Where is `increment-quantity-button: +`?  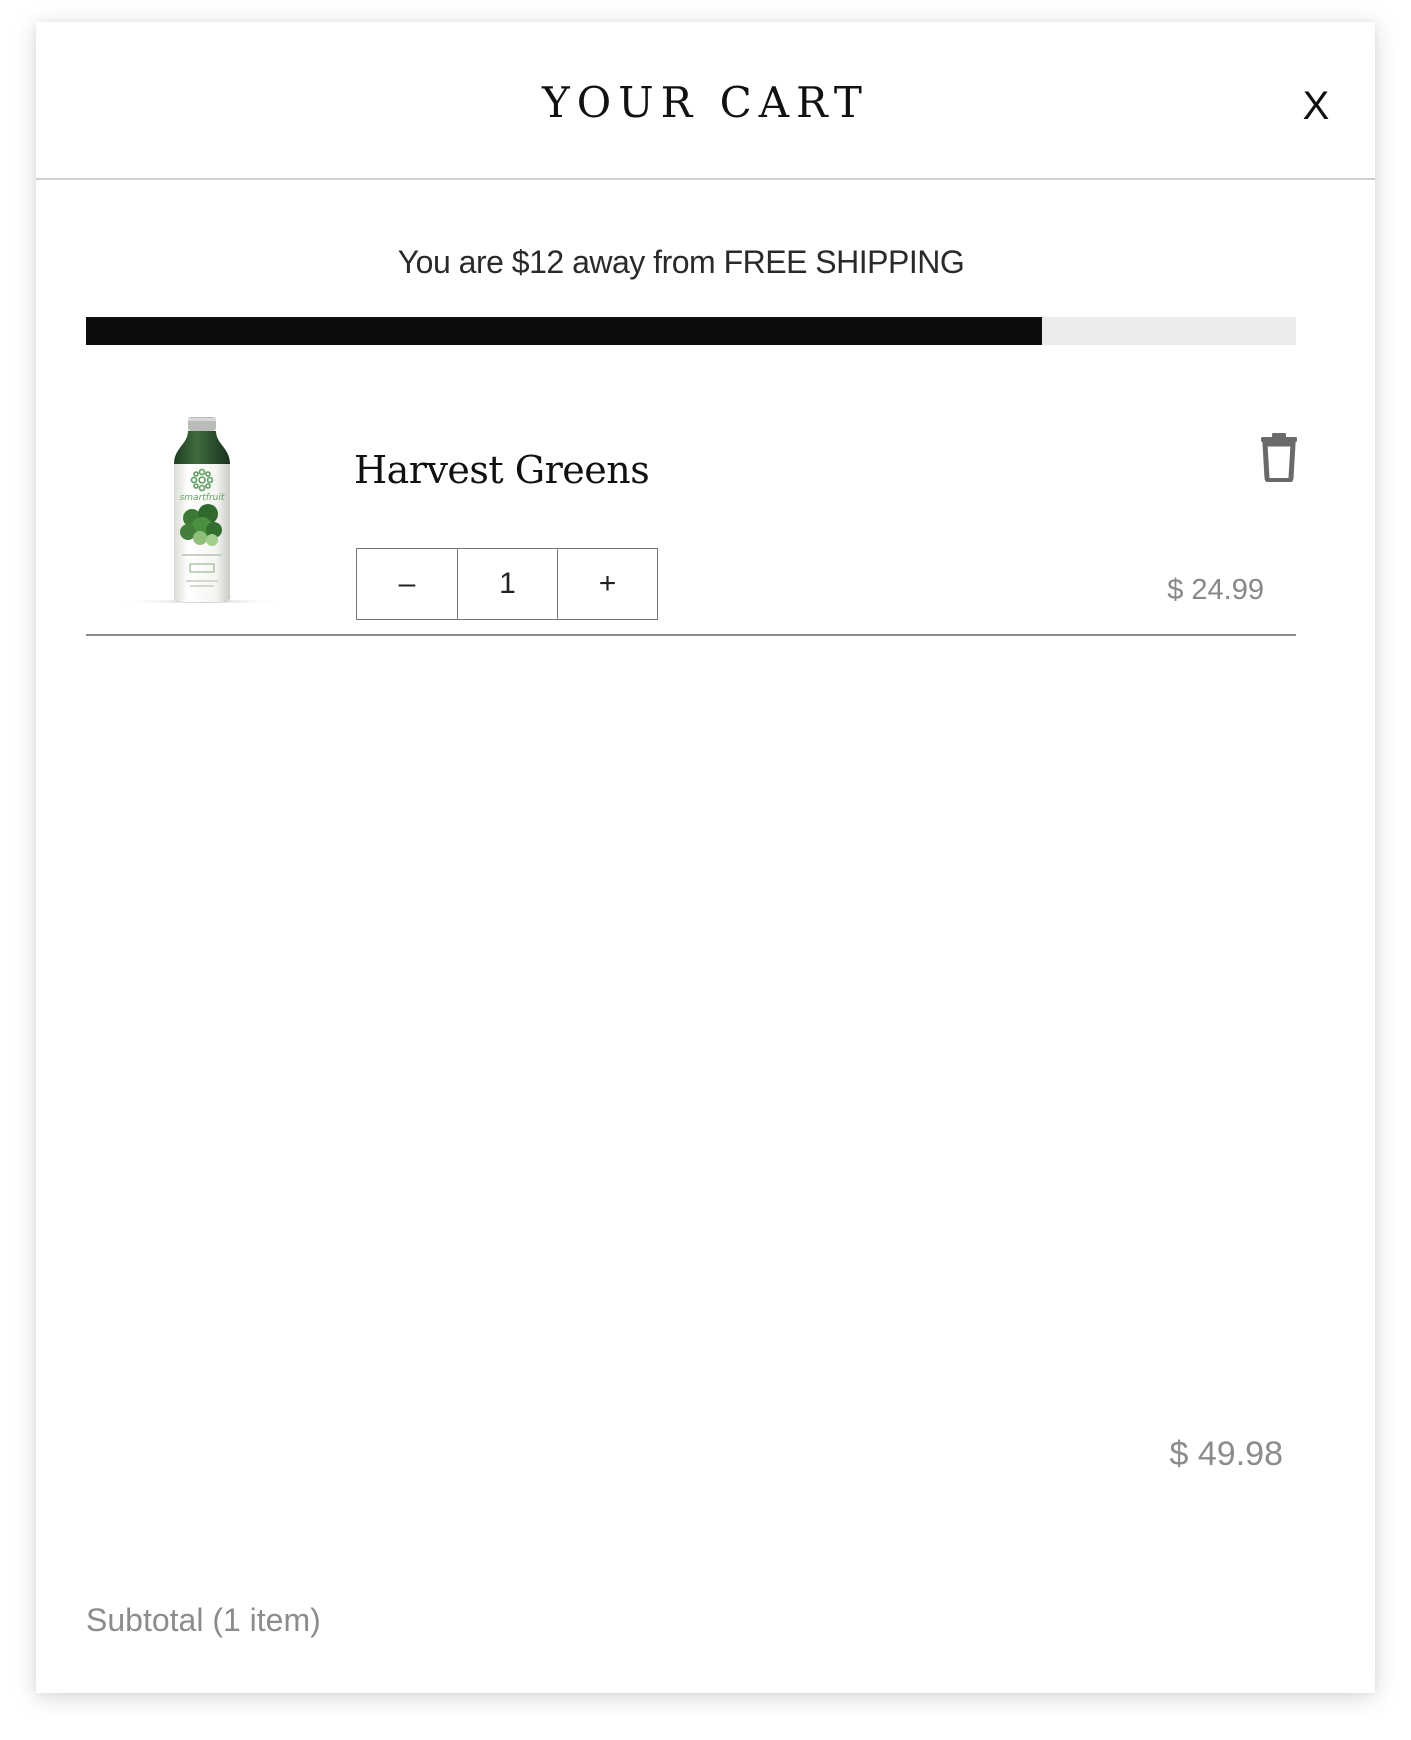 increment-quantity-button: + is located at coordinates (607, 584).